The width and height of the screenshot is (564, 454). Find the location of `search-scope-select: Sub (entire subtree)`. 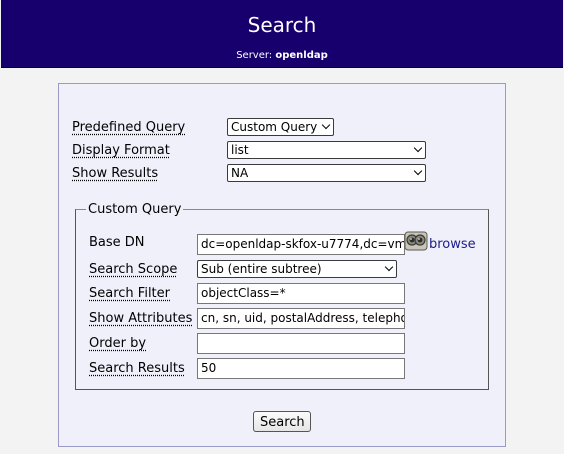

search-scope-select: Sub (entire subtree) is located at coordinates (297, 269).